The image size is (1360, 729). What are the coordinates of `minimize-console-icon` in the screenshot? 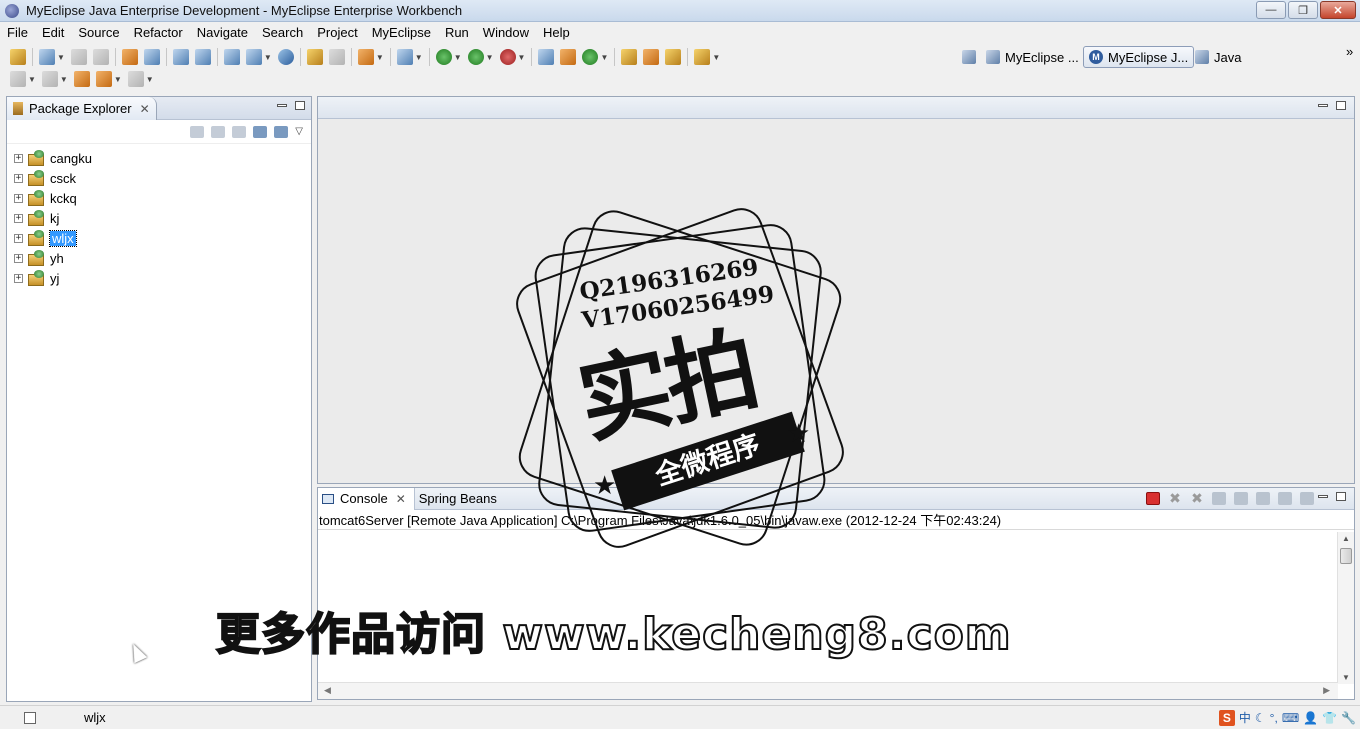 It's located at (1323, 496).